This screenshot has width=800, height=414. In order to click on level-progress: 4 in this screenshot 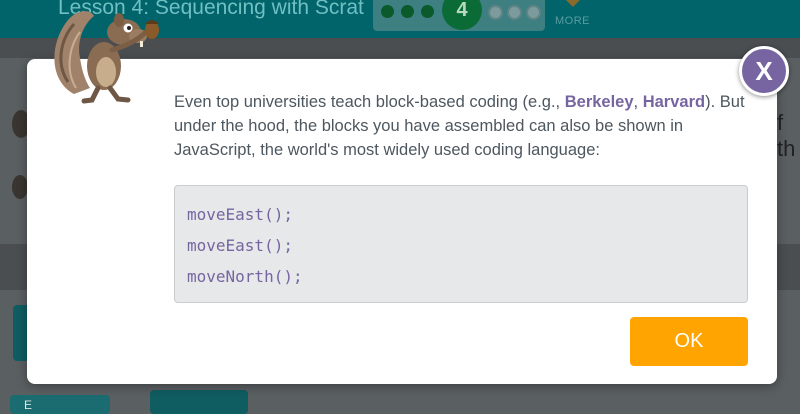, I will do `click(459, 15)`.